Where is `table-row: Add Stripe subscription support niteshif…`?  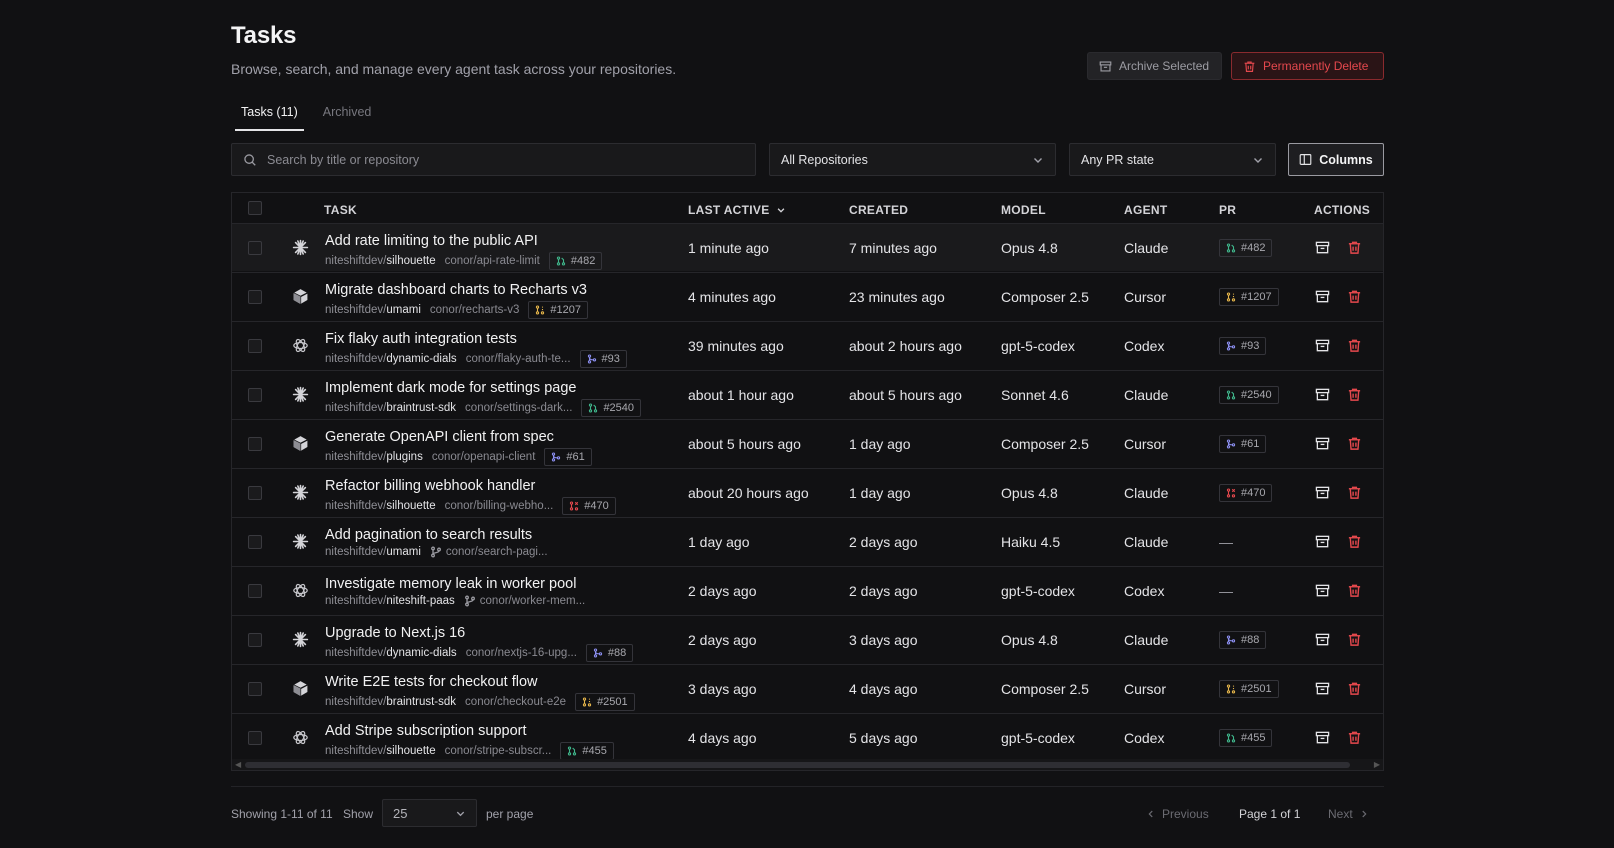 table-row: Add Stripe subscription support niteshif… is located at coordinates (807, 737).